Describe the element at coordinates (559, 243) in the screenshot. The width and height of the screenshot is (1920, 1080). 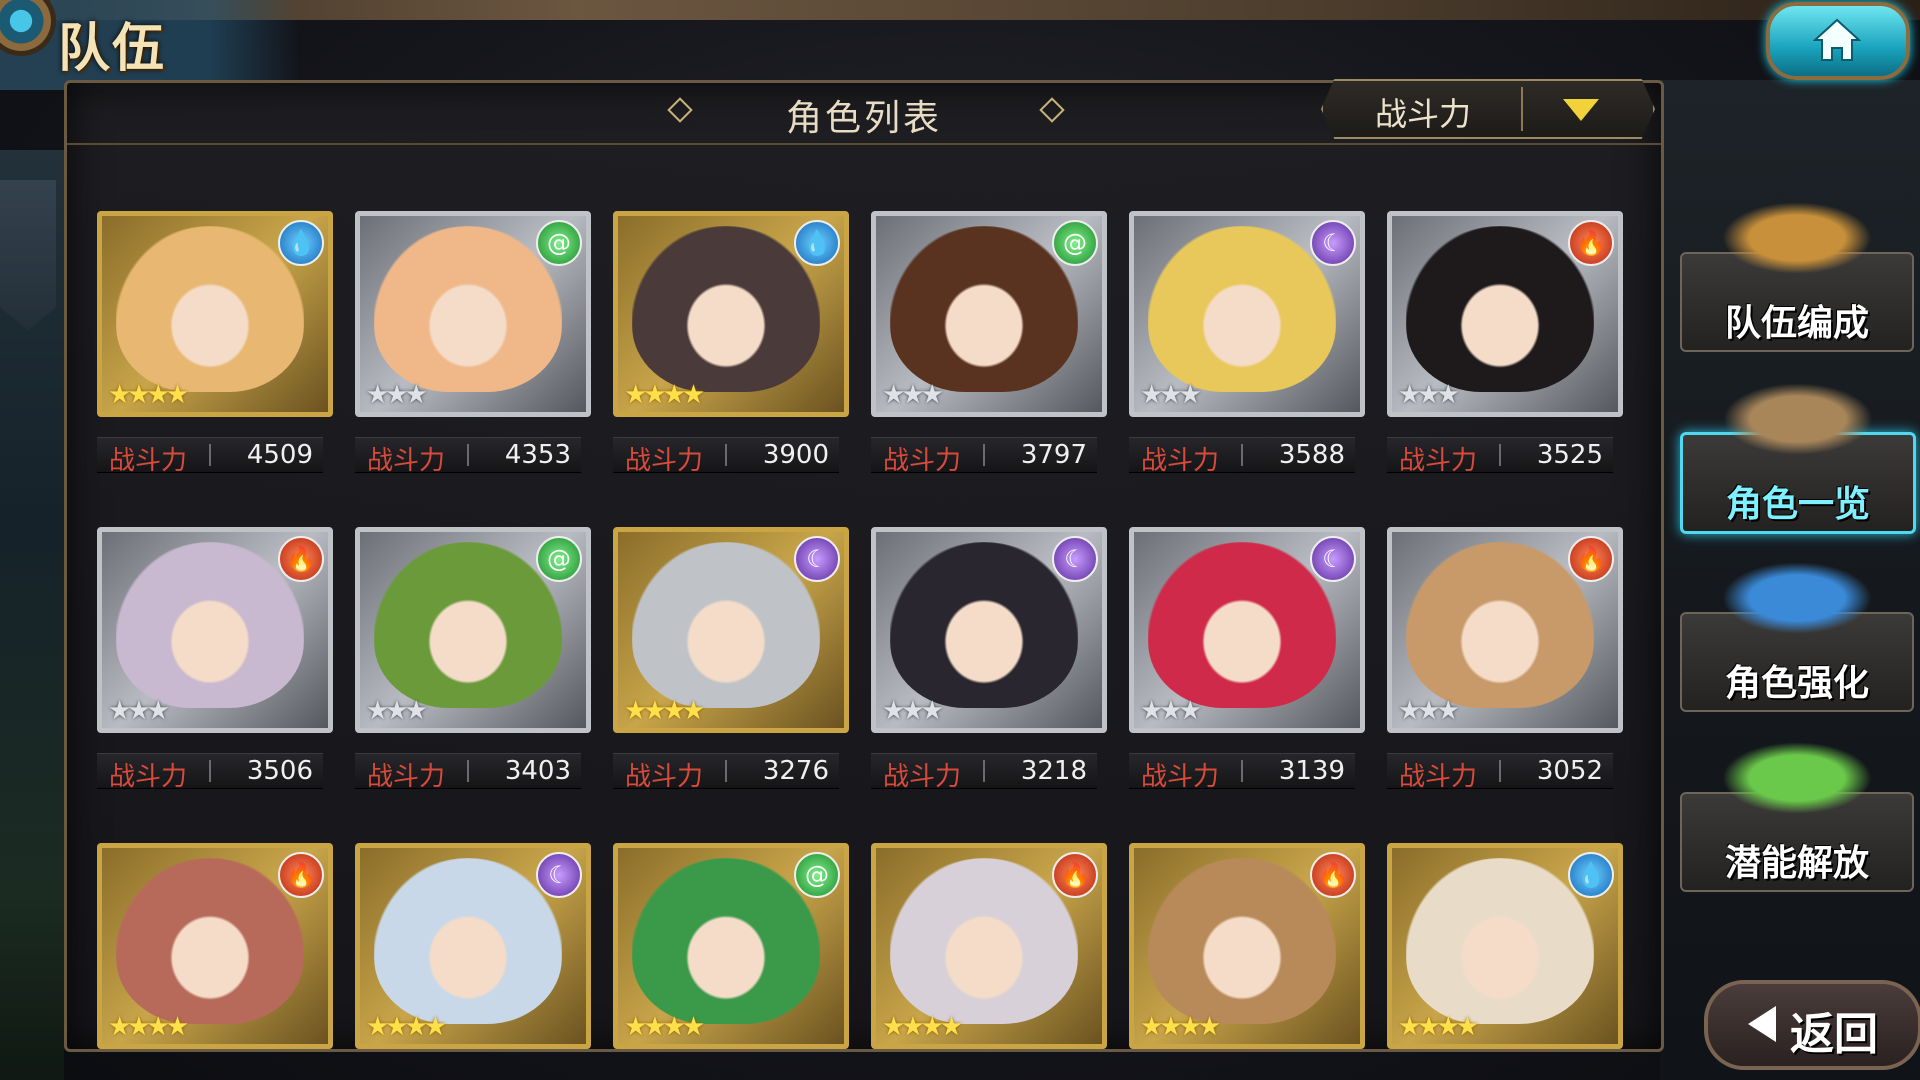
I see `wind-element-icon: @` at that location.